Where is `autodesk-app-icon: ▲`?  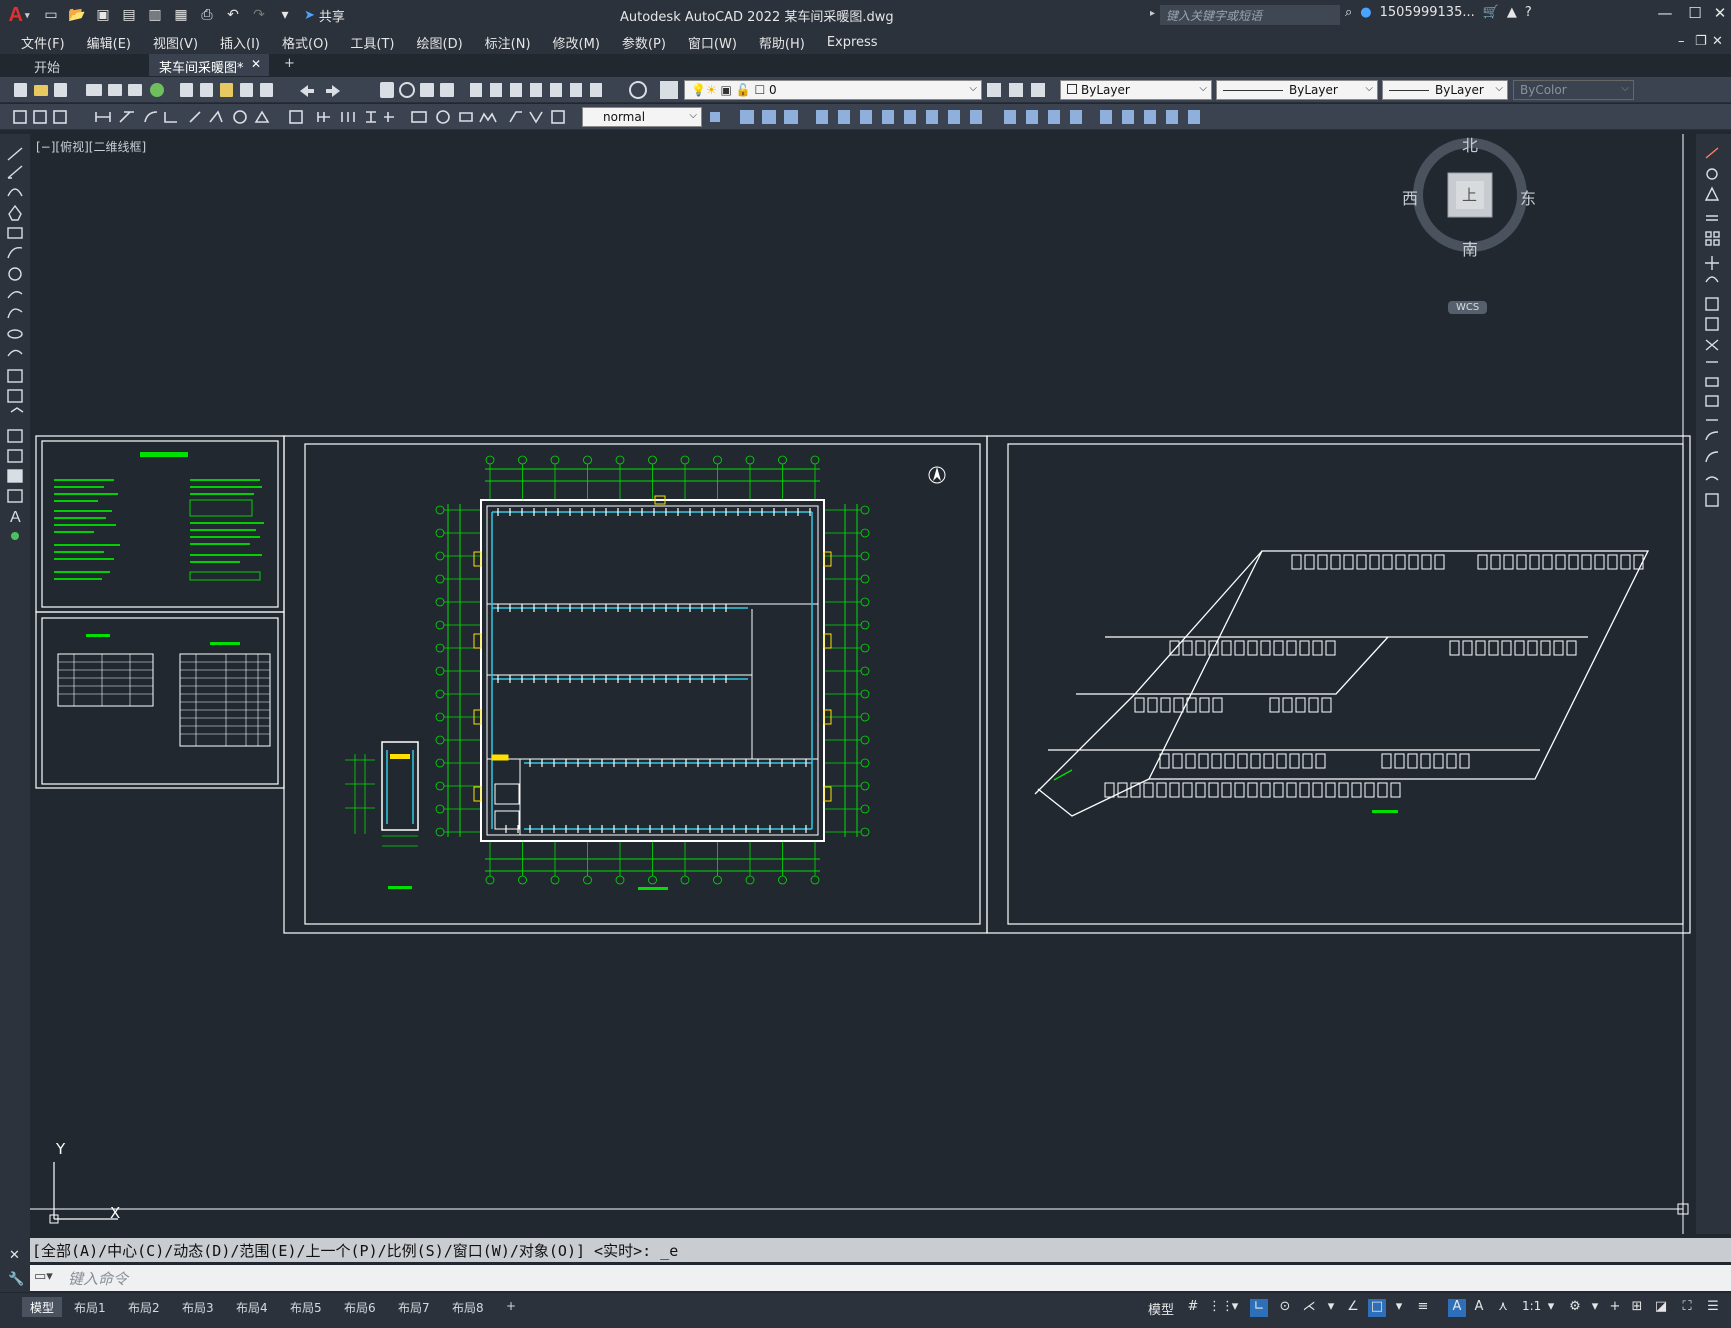
autodesk-app-icon: ▲ is located at coordinates (1512, 12).